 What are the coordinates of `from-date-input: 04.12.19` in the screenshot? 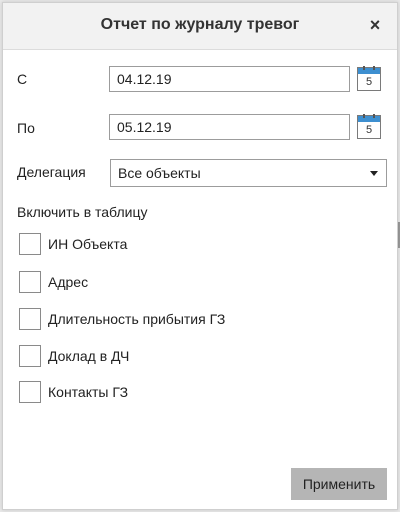 It's located at (229, 79).